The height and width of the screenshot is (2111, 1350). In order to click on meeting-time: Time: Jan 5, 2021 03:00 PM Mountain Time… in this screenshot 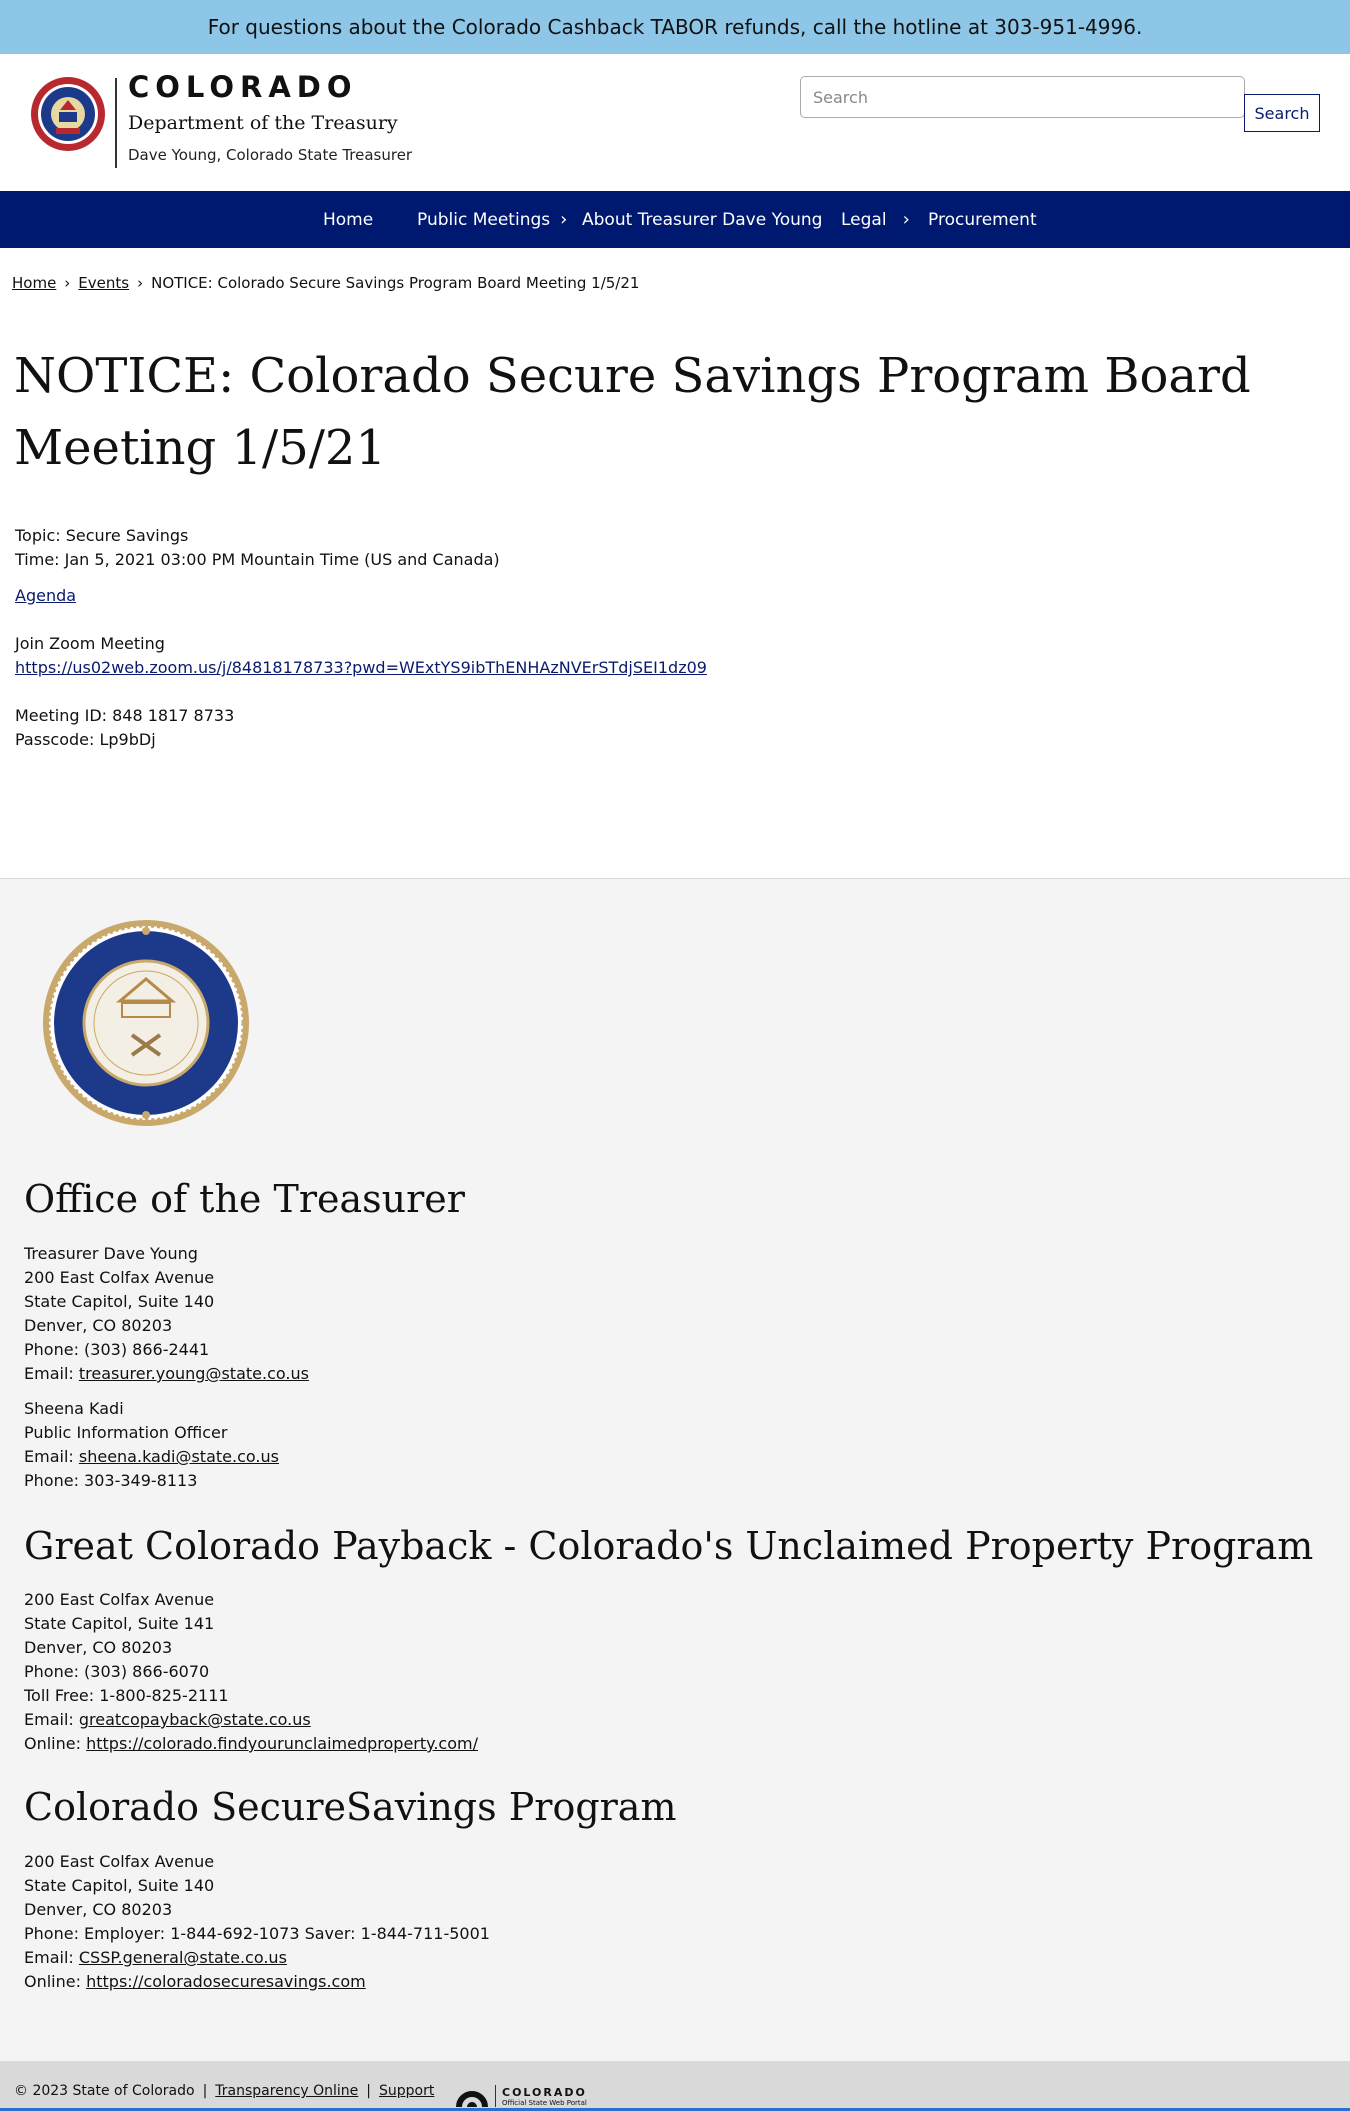, I will do `click(257, 559)`.